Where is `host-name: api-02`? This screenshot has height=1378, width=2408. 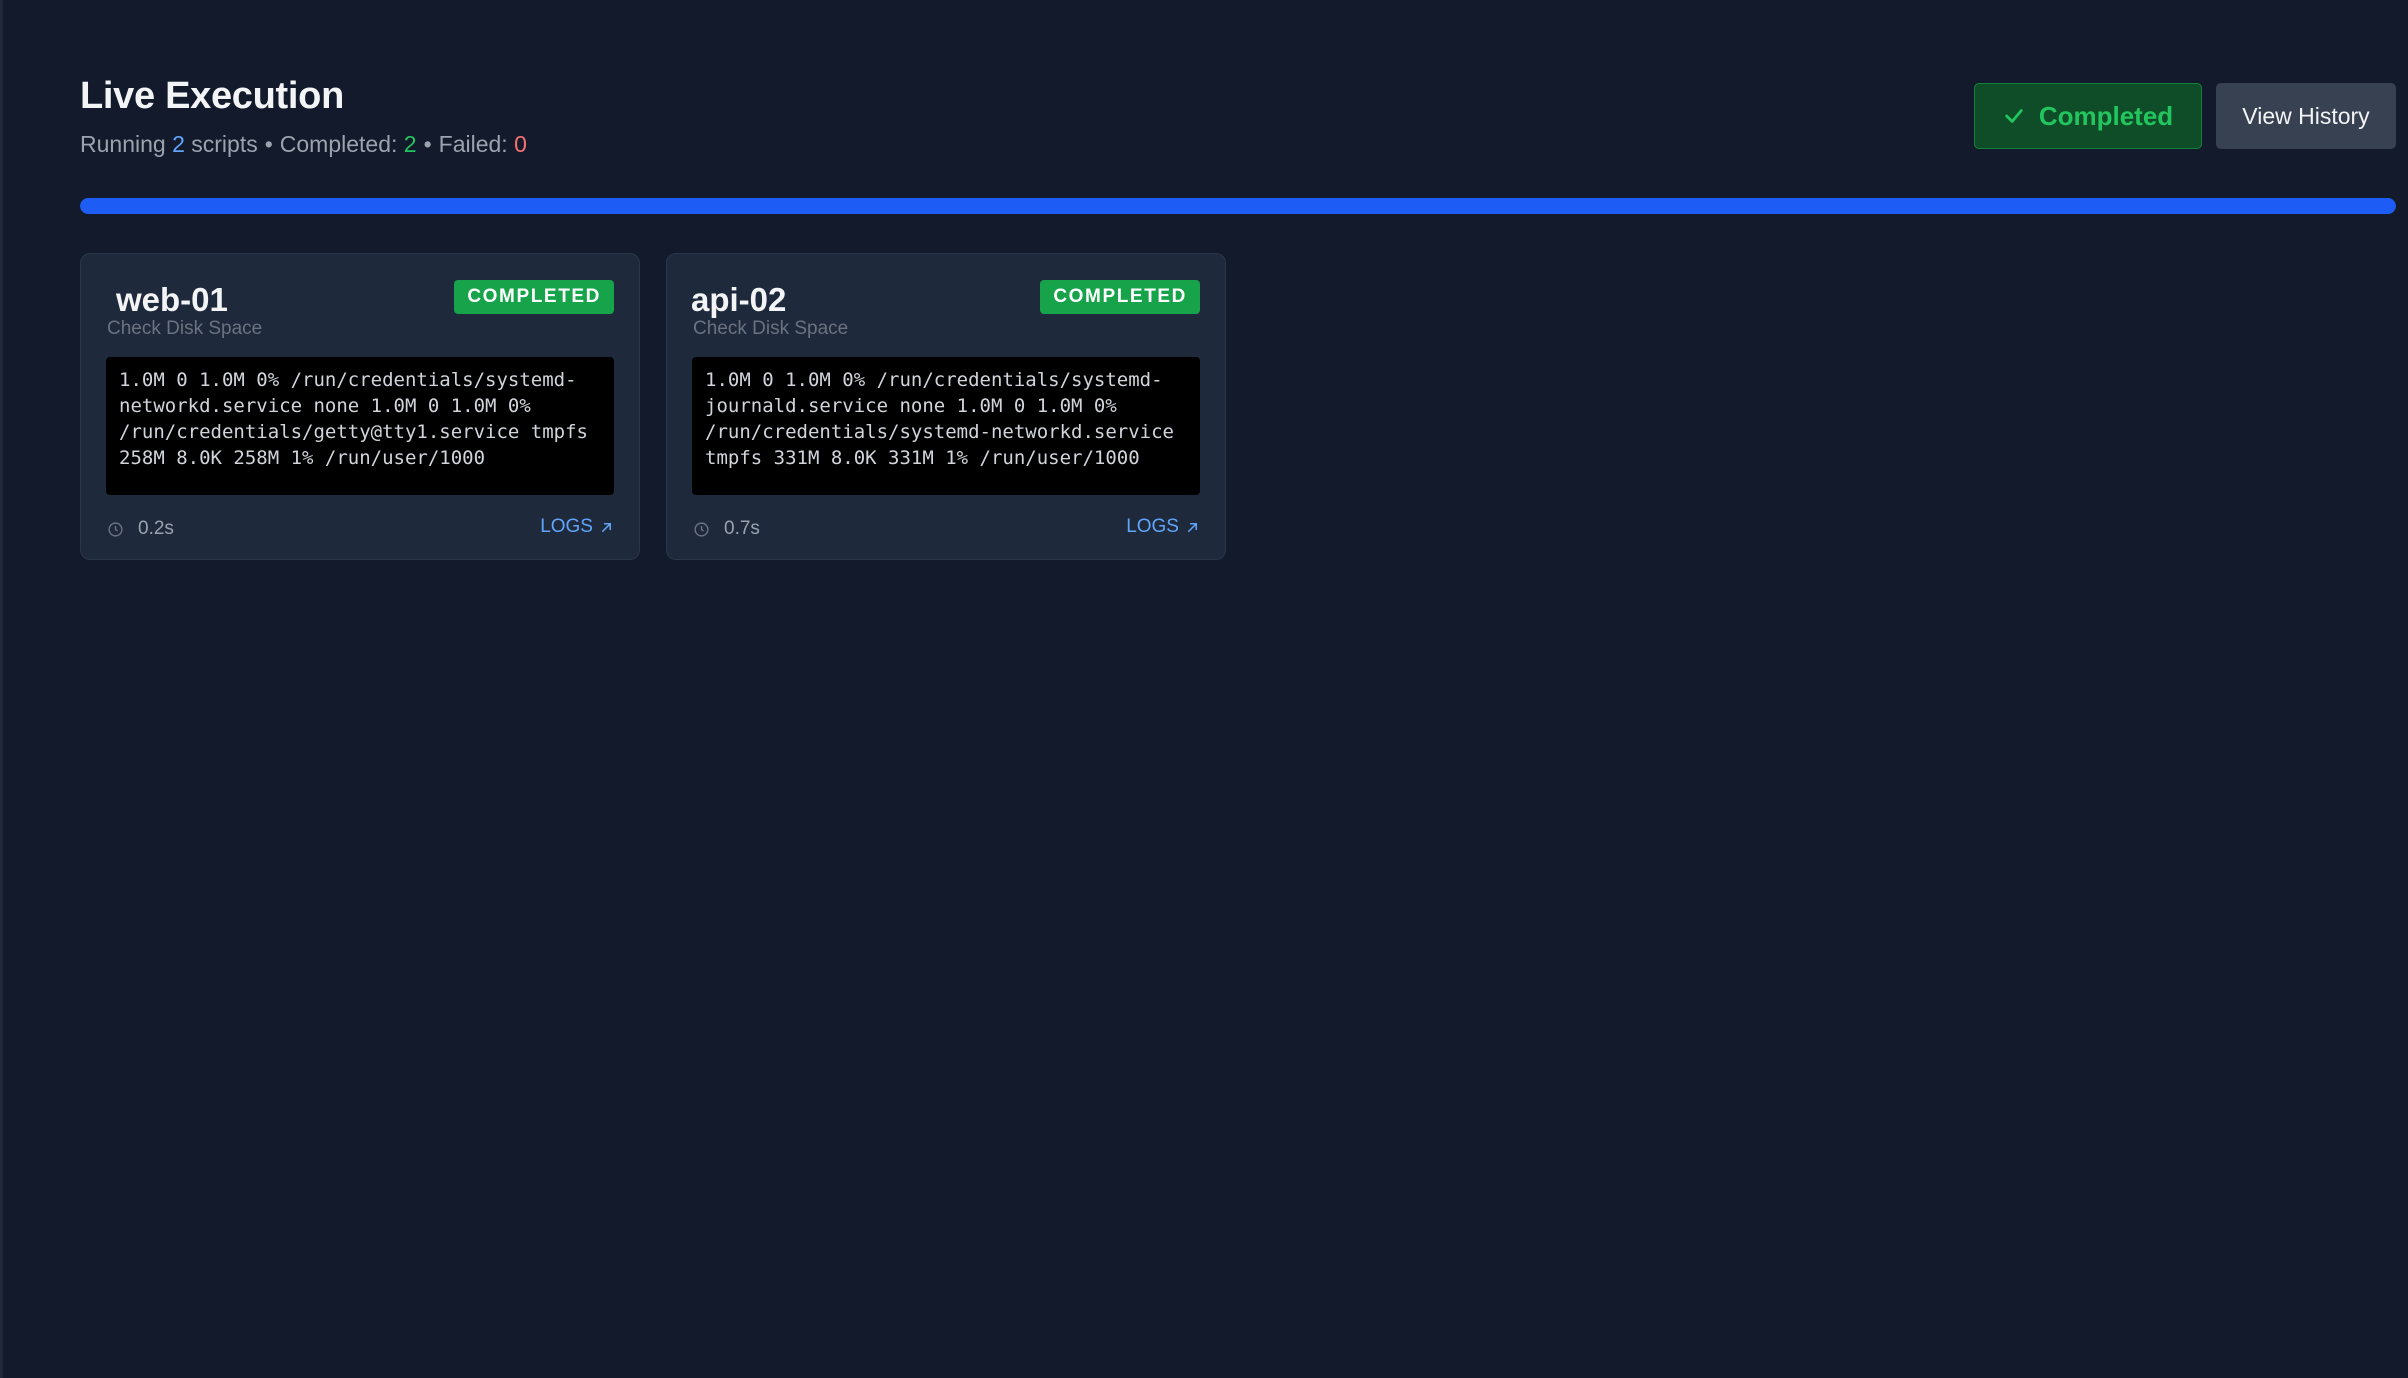
host-name: api-02 is located at coordinates (739, 299).